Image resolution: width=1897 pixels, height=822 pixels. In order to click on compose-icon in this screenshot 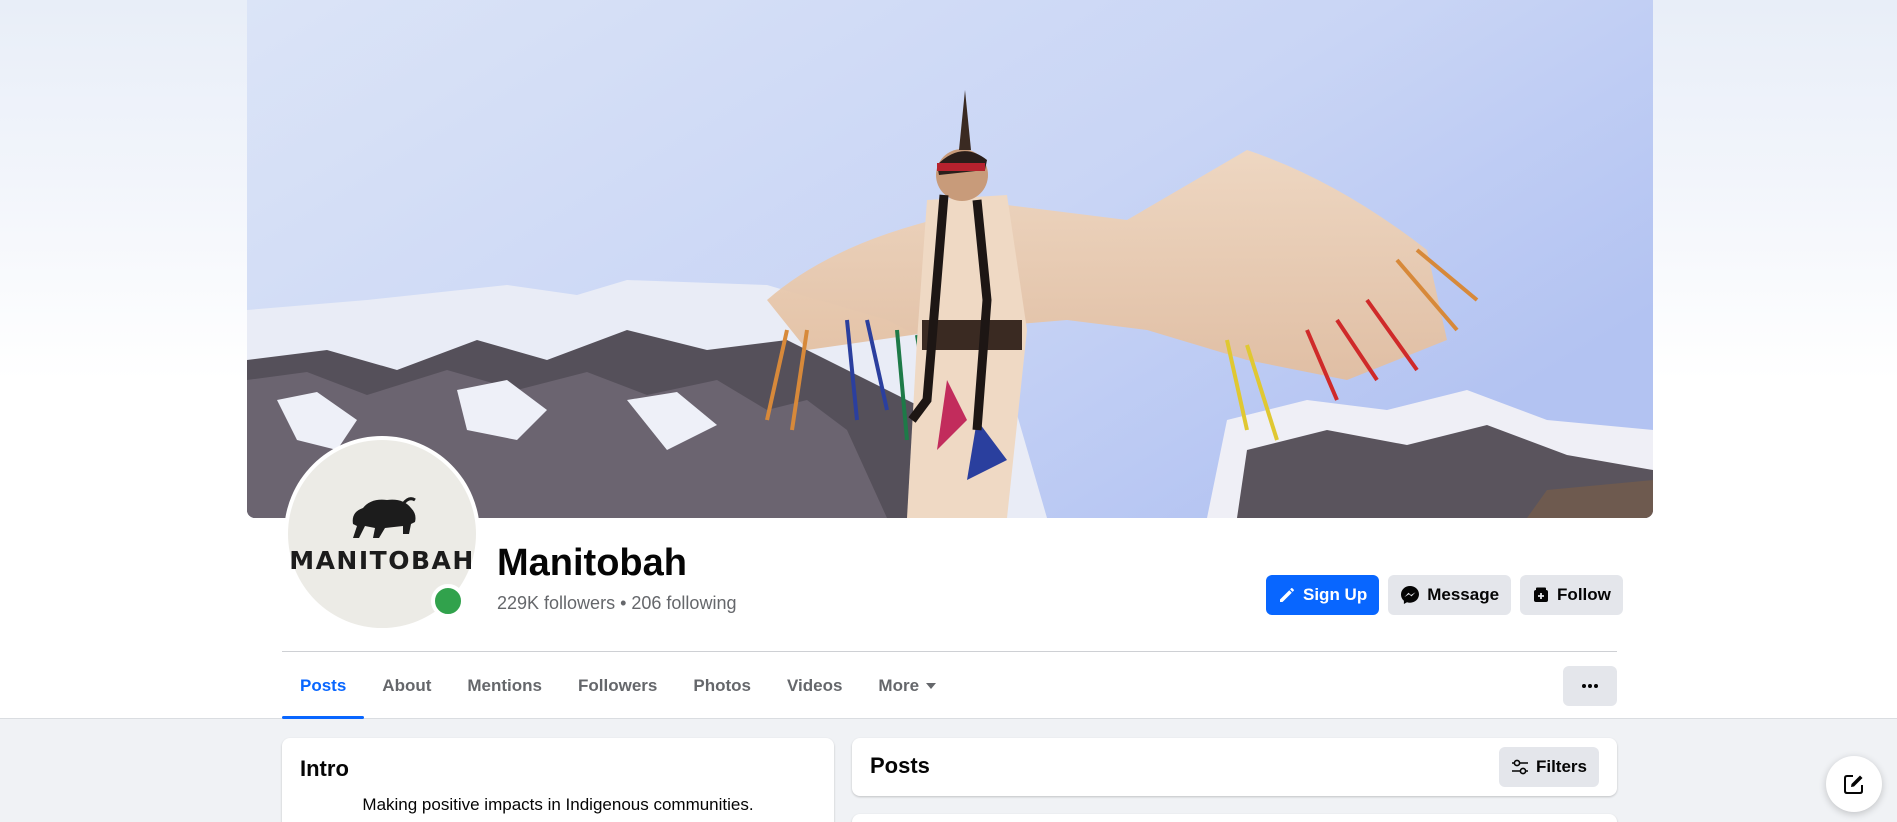, I will do `click(1853, 784)`.